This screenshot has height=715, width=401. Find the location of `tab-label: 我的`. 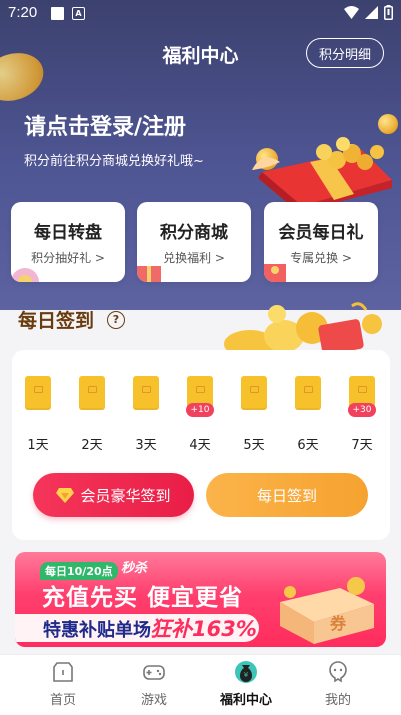

tab-label: 我的 is located at coordinates (337, 700).